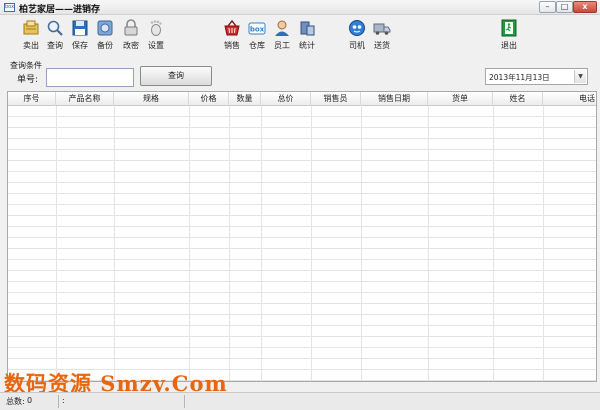  Describe the element at coordinates (300, 7) in the screenshot. I see `title-bar: box 柏艺家居——进销存 – □ x` at that location.